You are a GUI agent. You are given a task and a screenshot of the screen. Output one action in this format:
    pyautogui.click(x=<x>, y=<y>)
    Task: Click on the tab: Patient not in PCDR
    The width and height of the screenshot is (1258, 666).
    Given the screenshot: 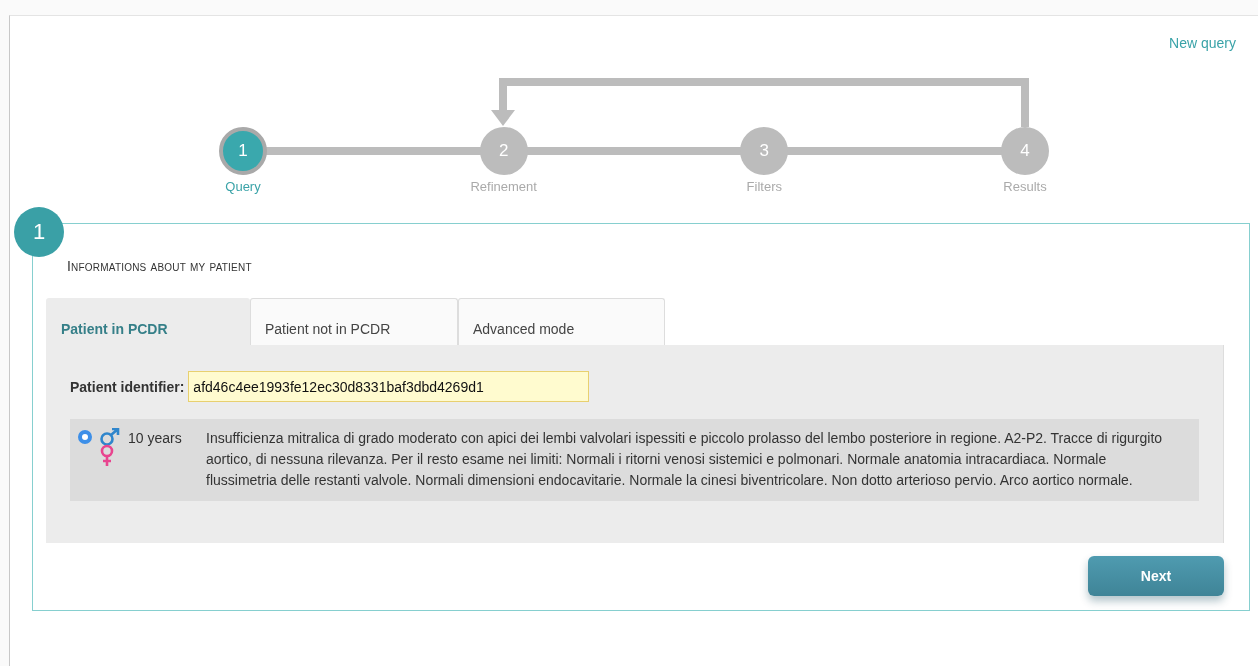 What is the action you would take?
    pyautogui.click(x=354, y=321)
    